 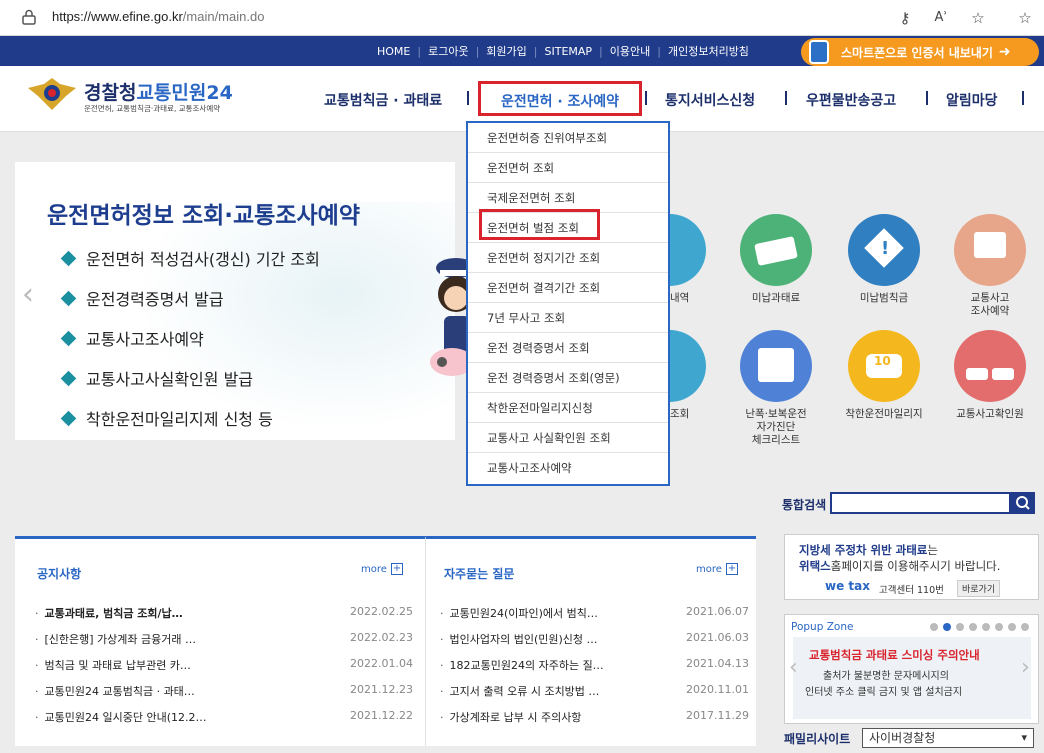 I want to click on wetax-line1: 지방세 주정차 위반 과태료는, so click(x=868, y=550).